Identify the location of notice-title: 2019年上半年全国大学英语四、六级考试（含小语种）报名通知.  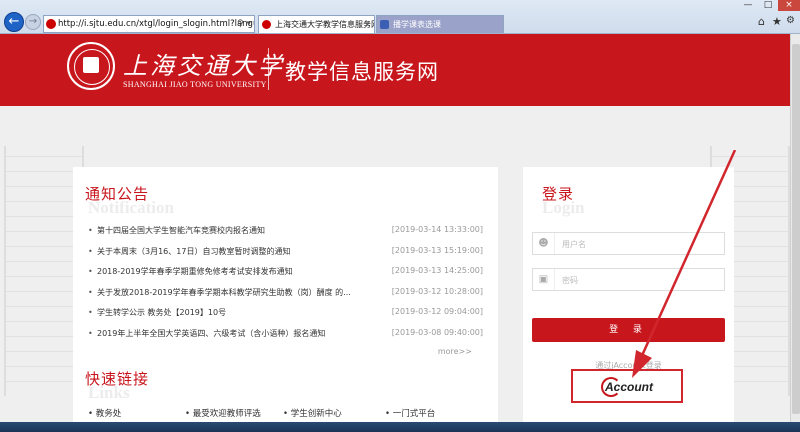
(211, 333).